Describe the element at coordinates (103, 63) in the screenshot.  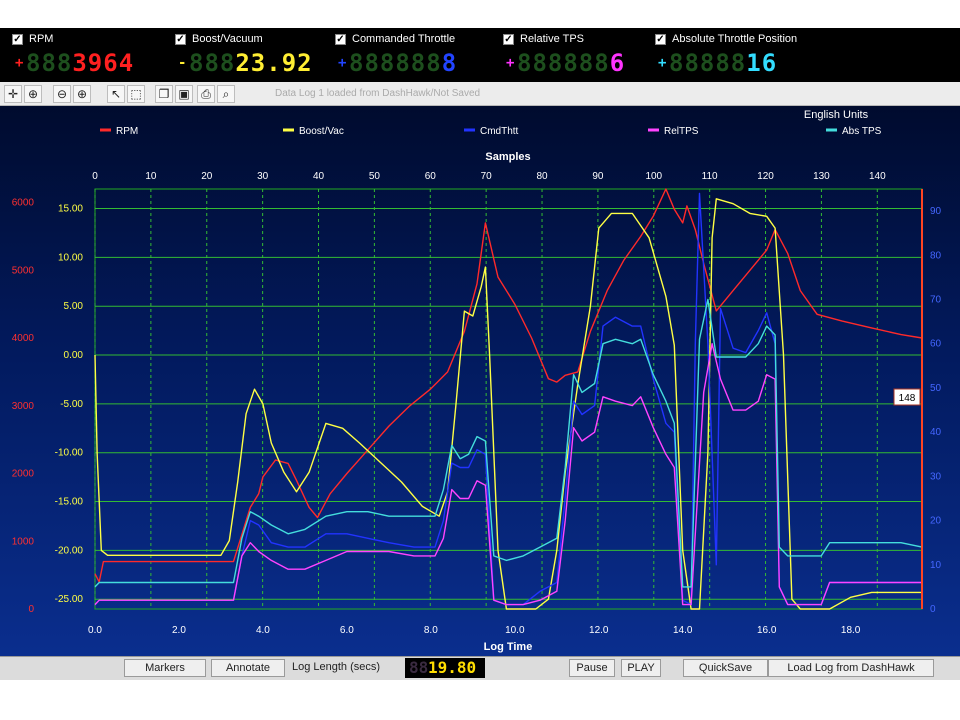
I see `rpm-value: 3964` at that location.